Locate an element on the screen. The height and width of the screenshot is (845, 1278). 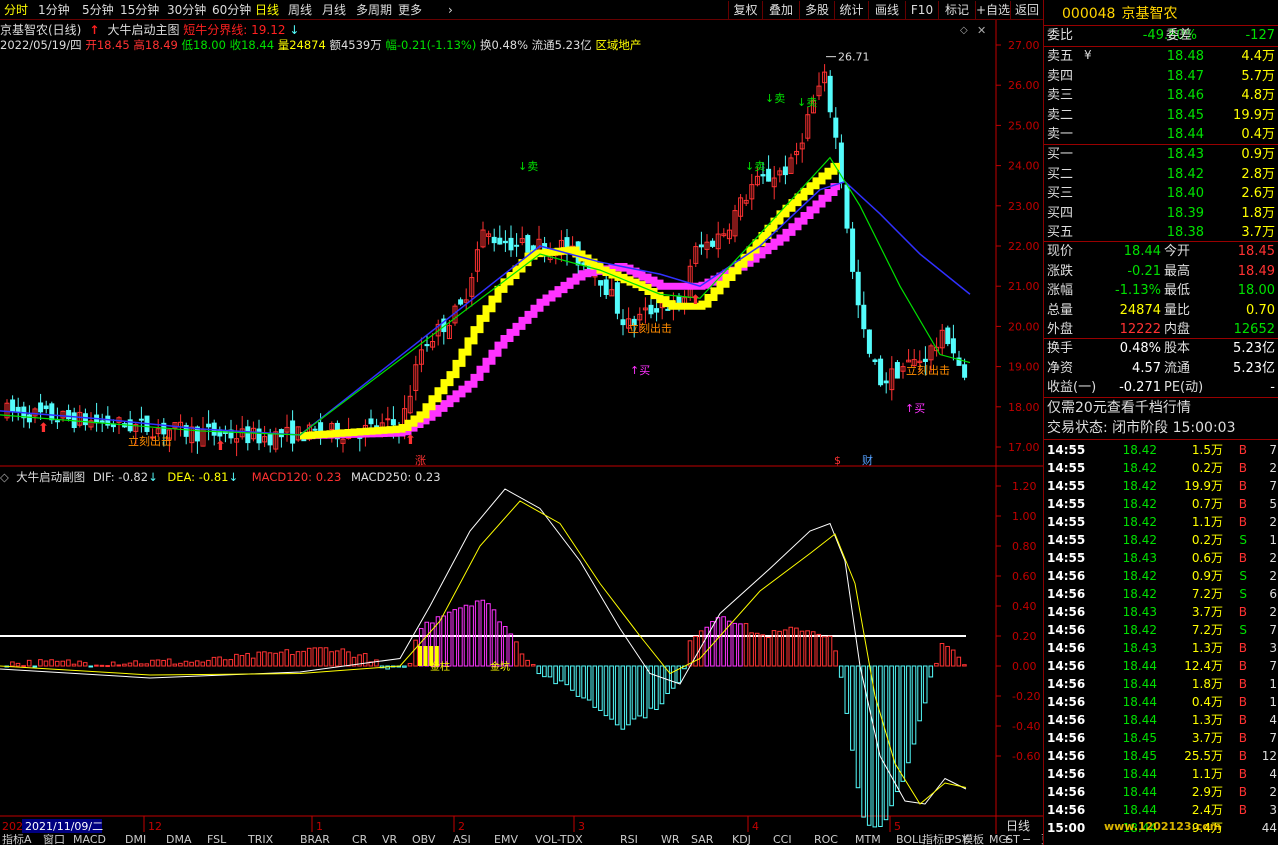
price-label: 20.00 is located at coordinates (1024, 326).